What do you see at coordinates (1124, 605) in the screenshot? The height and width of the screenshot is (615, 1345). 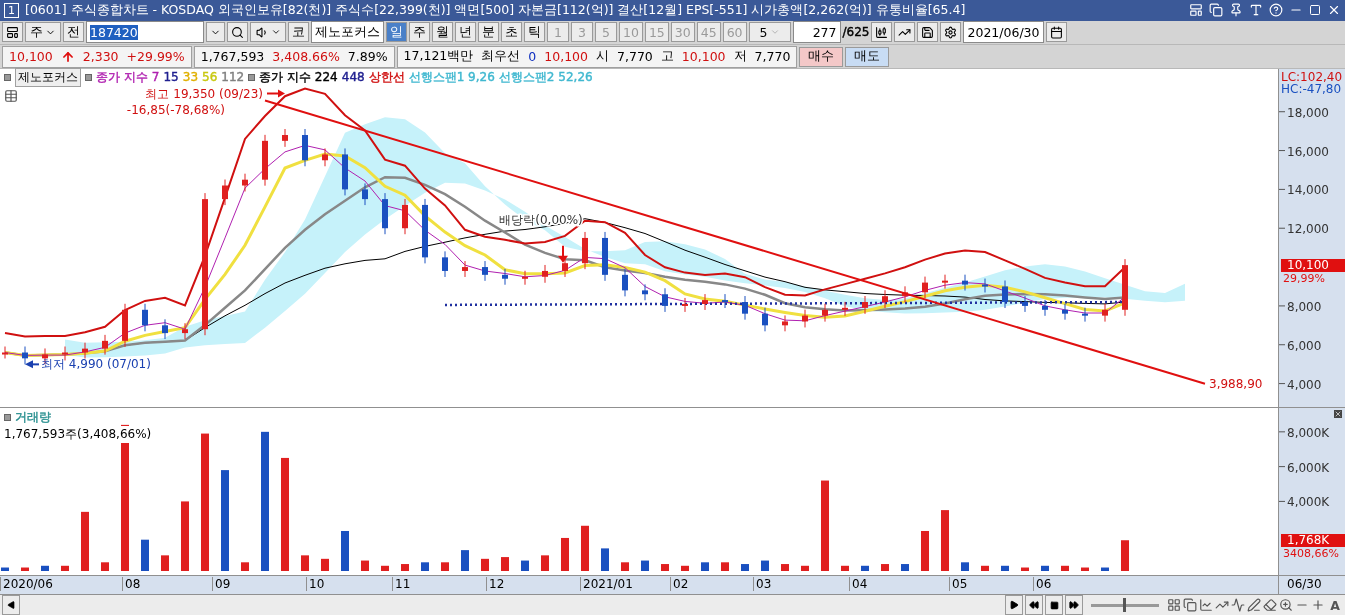 I see `slider-thumb` at bounding box center [1124, 605].